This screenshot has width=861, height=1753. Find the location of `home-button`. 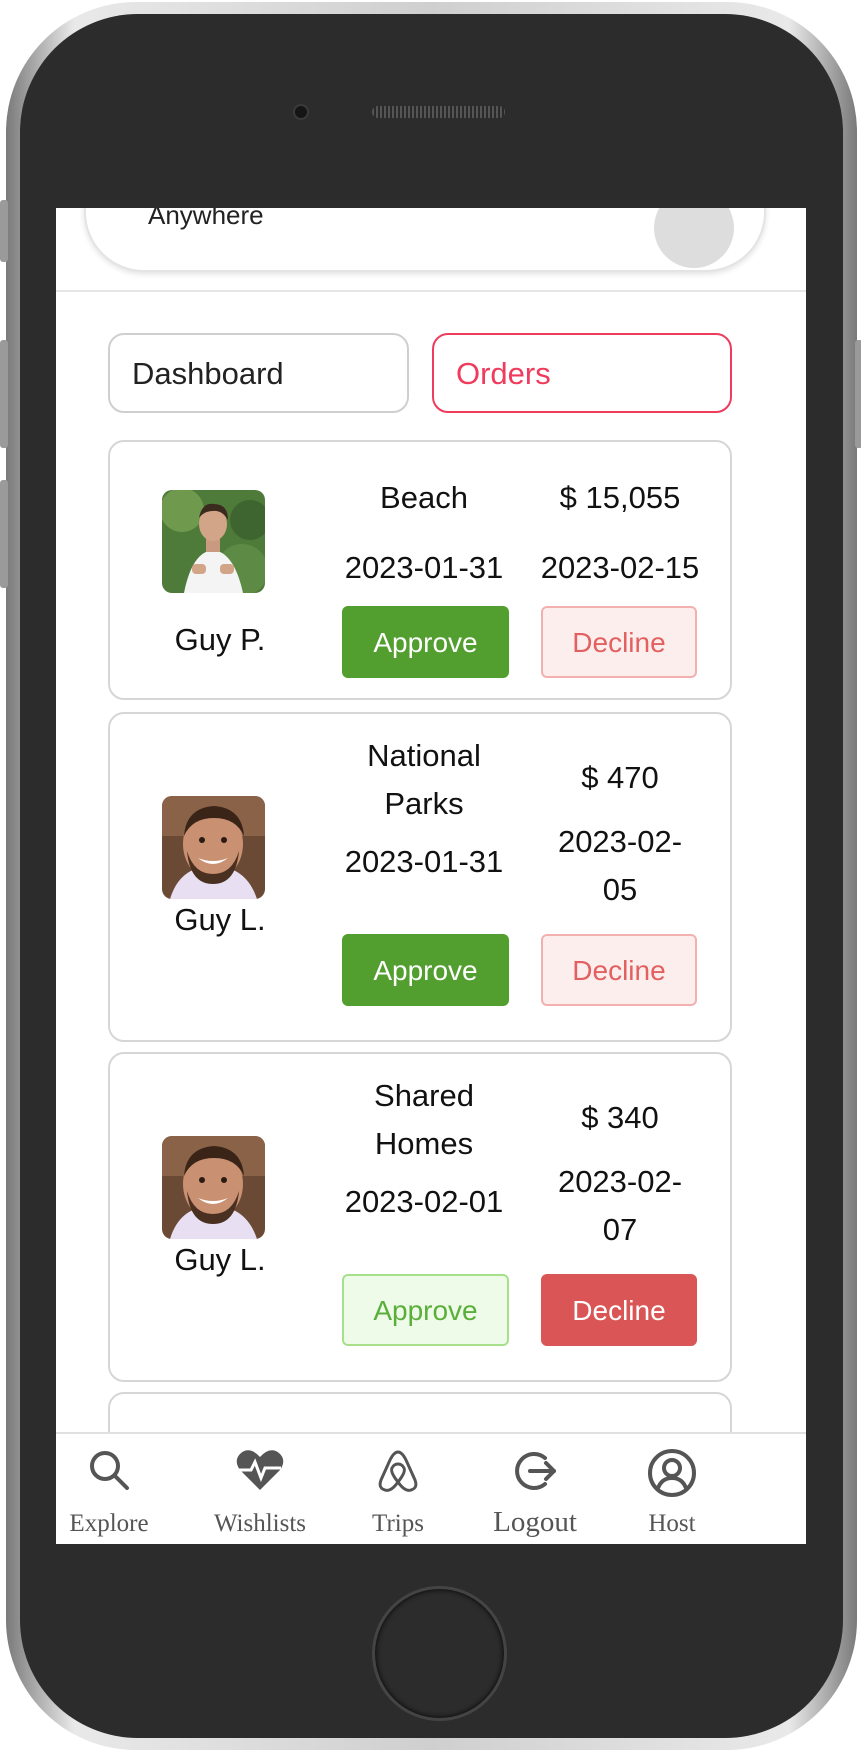

home-button is located at coordinates (439, 1653).